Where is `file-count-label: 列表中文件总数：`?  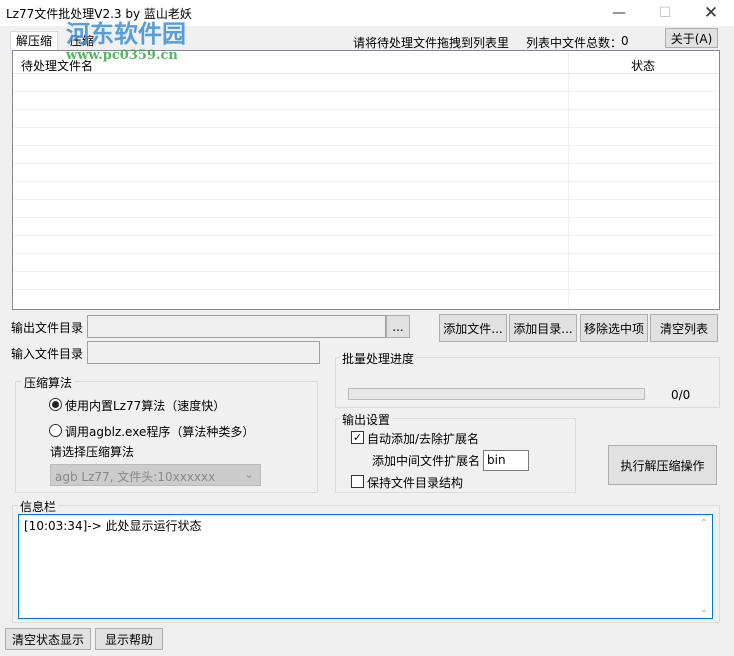 file-count-label: 列表中文件总数： is located at coordinates (574, 43).